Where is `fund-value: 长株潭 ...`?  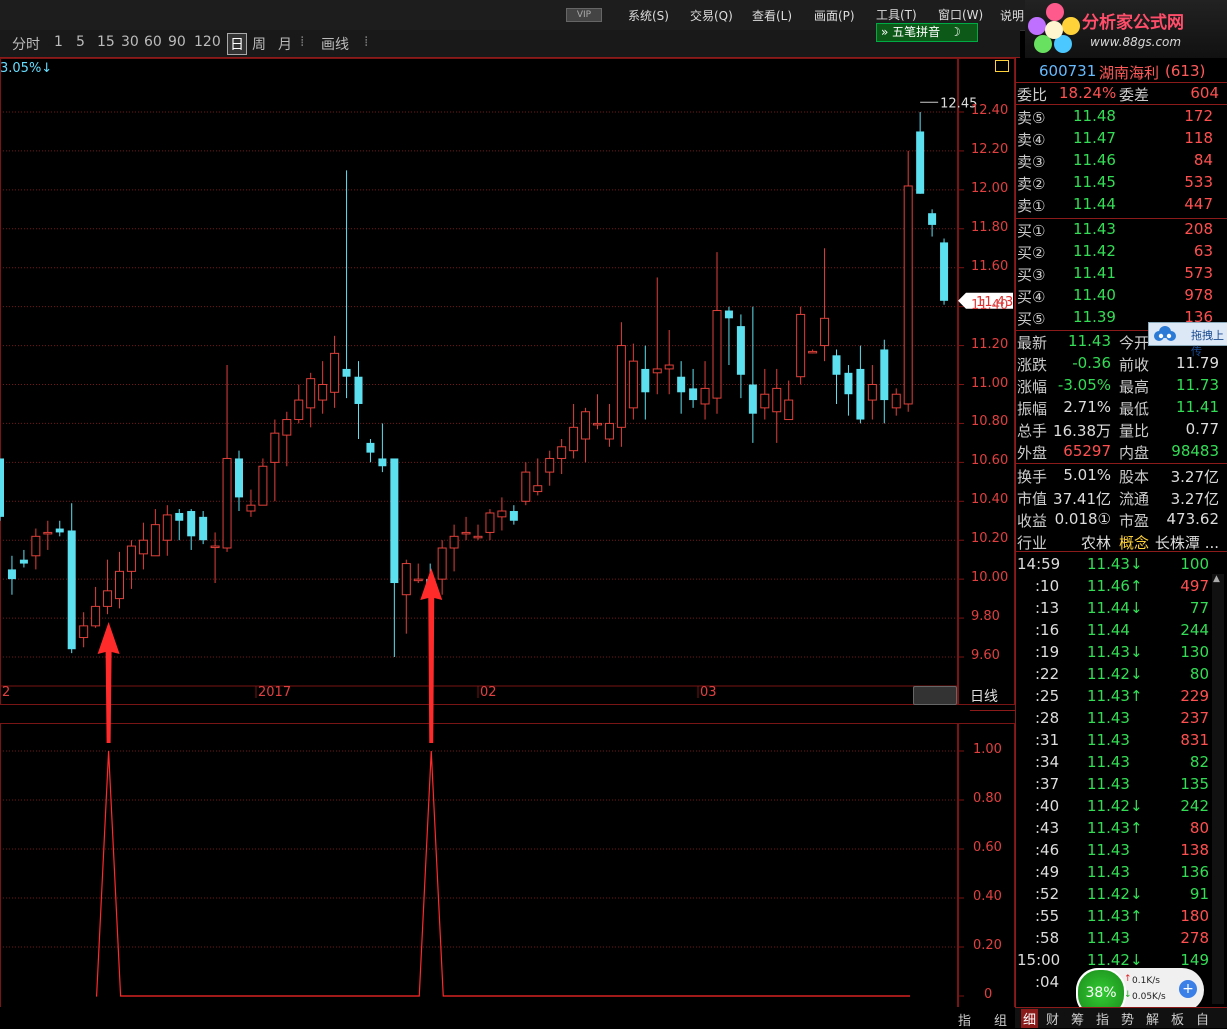 fund-value: 长株潭 ... is located at coordinates (1187, 542).